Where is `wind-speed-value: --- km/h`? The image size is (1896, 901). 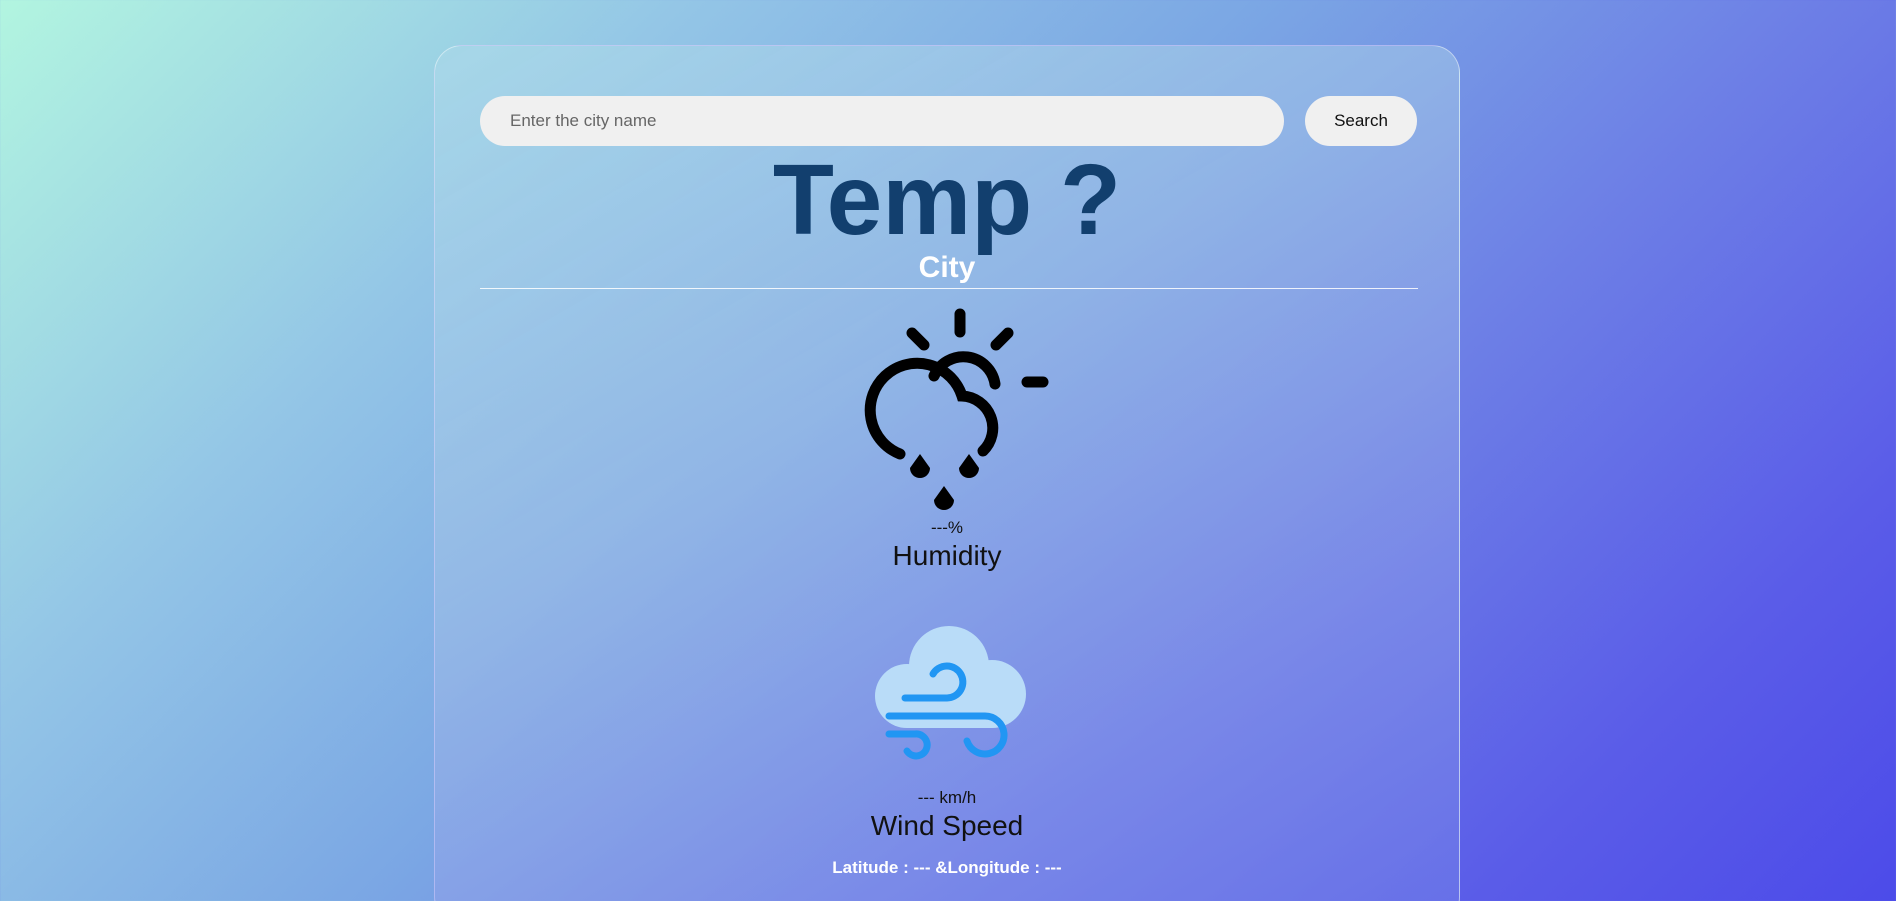
wind-speed-value: --- km/h is located at coordinates (947, 797).